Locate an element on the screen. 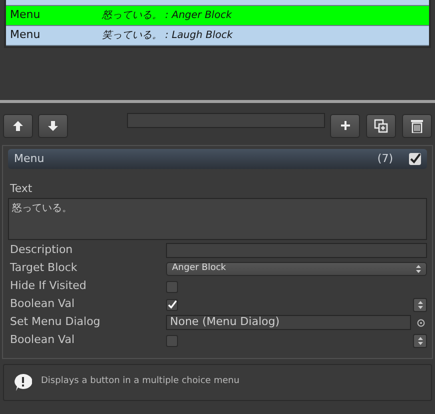  down-arrow-icon is located at coordinates (52, 126).